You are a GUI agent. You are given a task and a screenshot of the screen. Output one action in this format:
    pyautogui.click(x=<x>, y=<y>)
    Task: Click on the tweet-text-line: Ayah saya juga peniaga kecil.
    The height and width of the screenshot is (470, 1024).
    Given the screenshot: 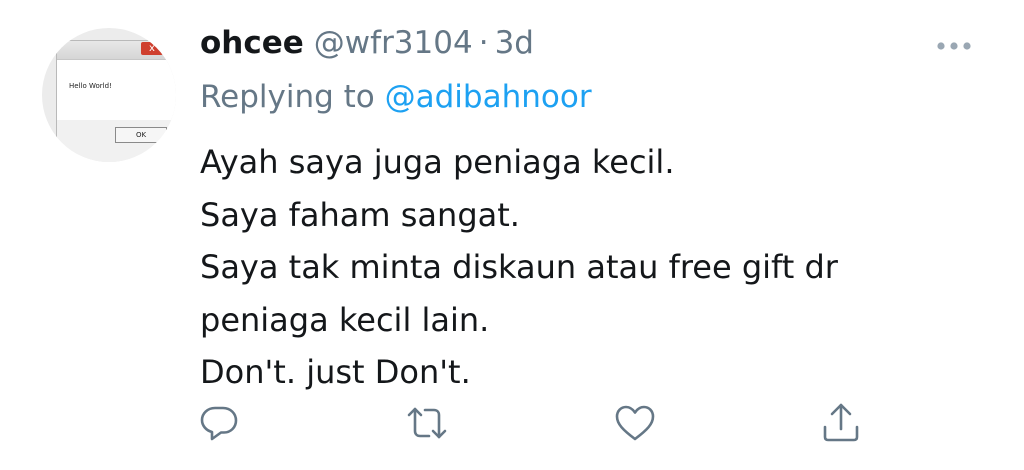 What is the action you would take?
    pyautogui.click(x=437, y=162)
    